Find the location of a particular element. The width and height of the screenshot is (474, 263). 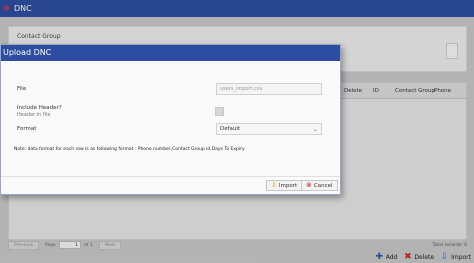

cancel-icon: ⊗ is located at coordinates (309, 185).